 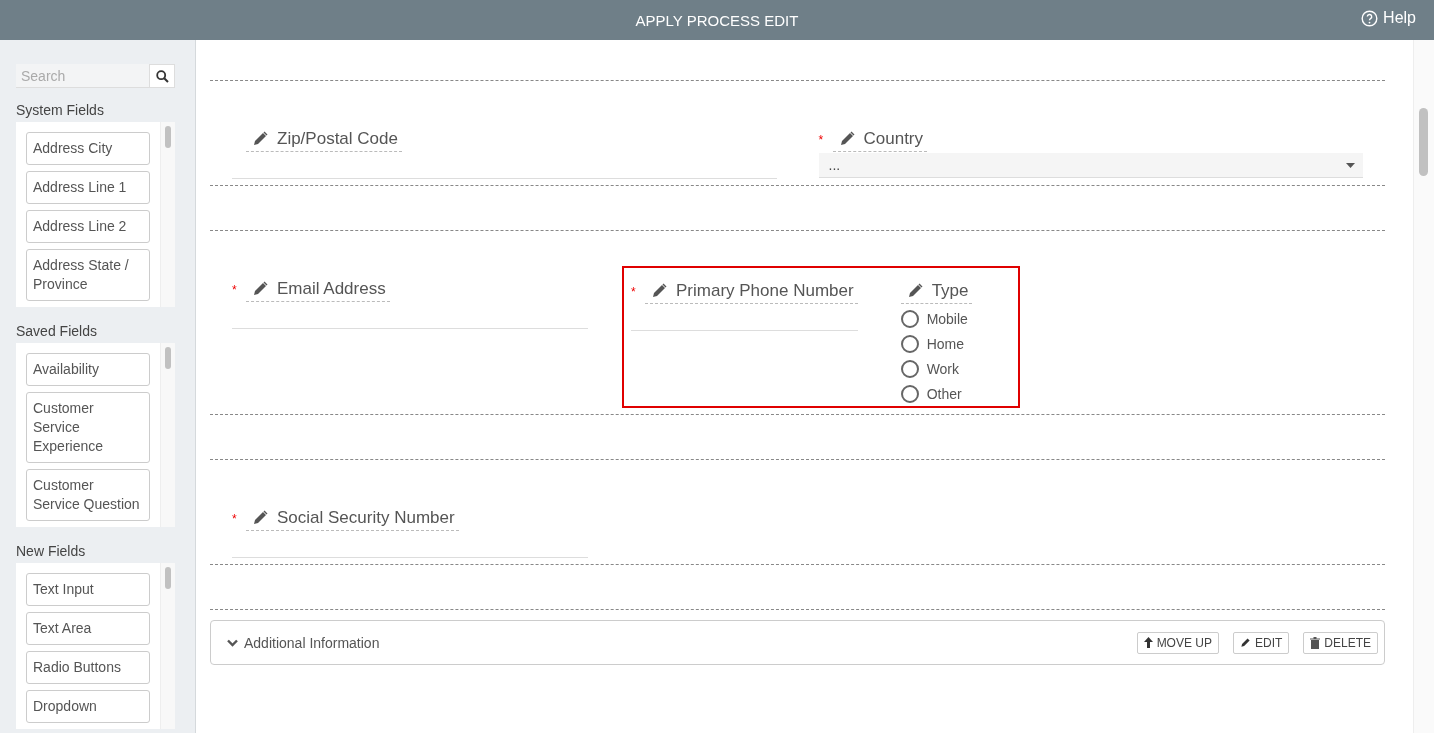 What do you see at coordinates (947, 319) in the screenshot?
I see `radio-label: Mobile` at bounding box center [947, 319].